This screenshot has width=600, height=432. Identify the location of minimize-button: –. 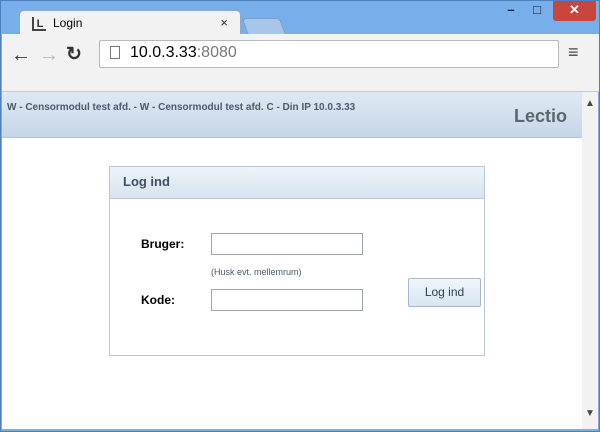
(511, 11).